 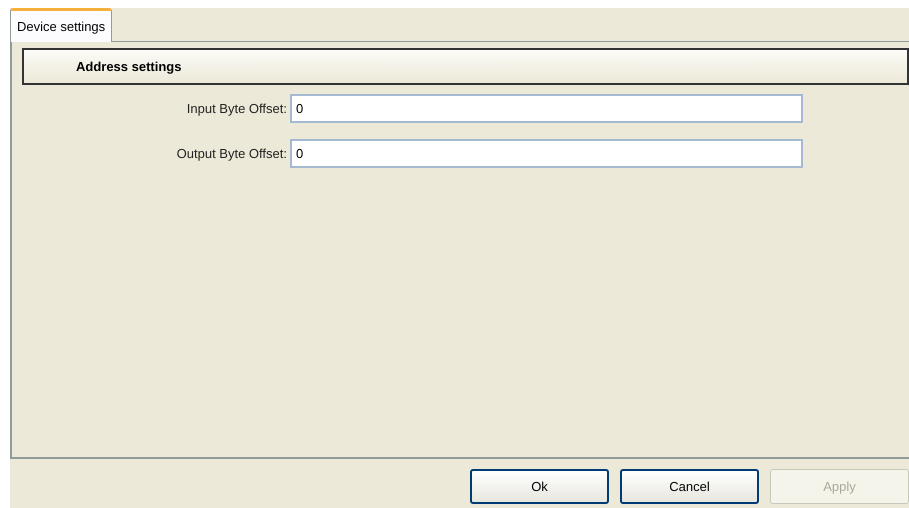 I want to click on tab: Device settings, so click(x=61, y=25).